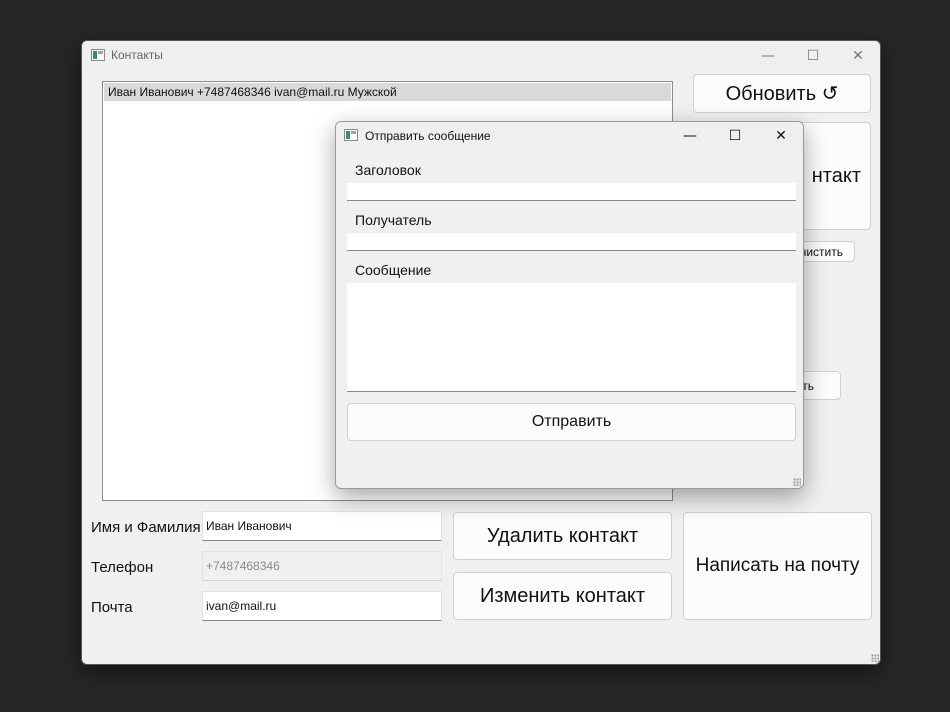 The image size is (950, 712). I want to click on close-icon: ✕, so click(858, 56).